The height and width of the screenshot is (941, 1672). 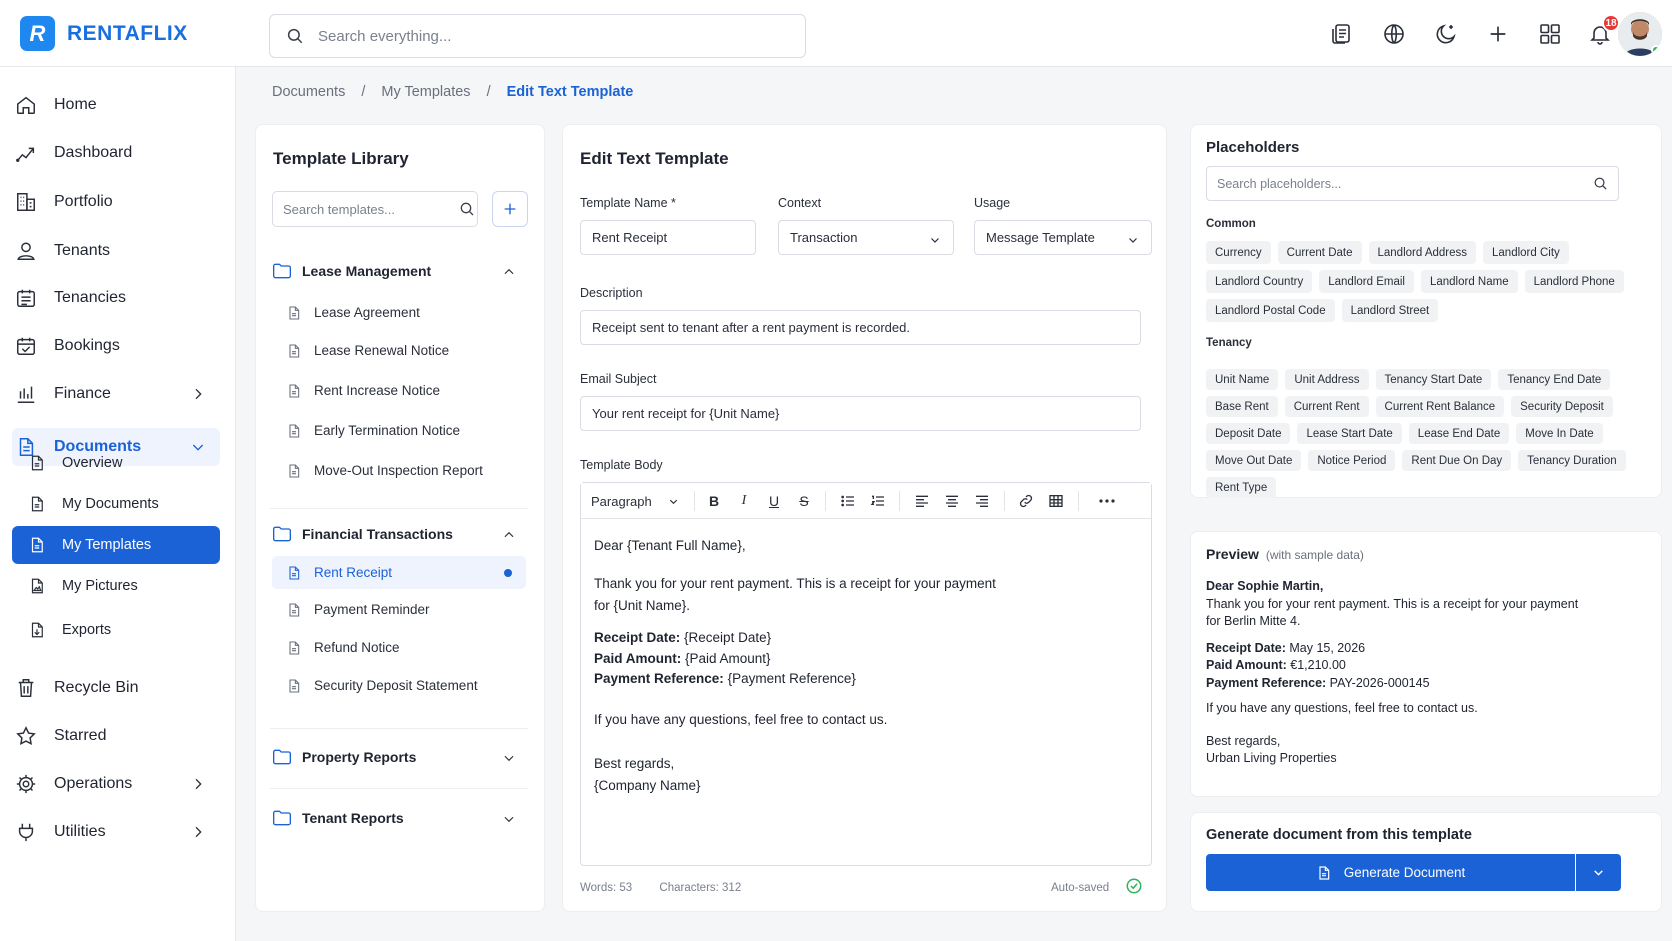 What do you see at coordinates (399, 685) in the screenshot?
I see `template-item: Security Deposit Statement` at bounding box center [399, 685].